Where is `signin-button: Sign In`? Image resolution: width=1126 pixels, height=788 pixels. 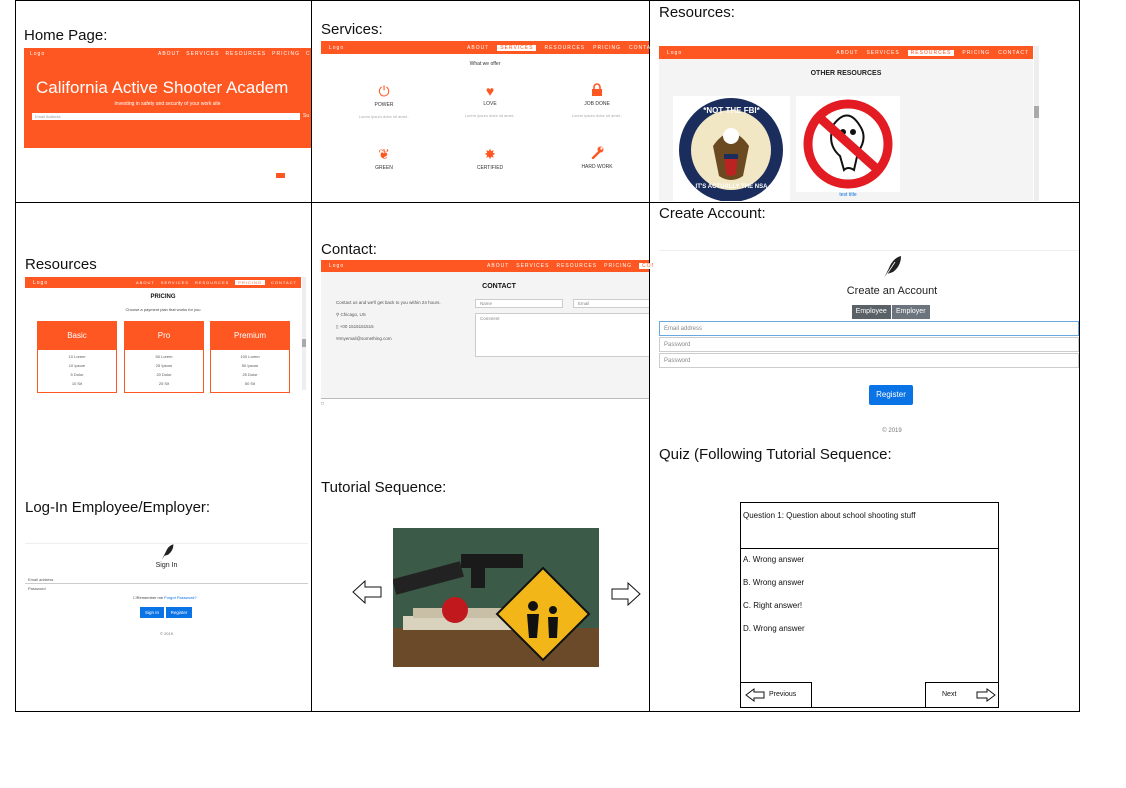
signin-button: Sign In is located at coordinates (152, 612).